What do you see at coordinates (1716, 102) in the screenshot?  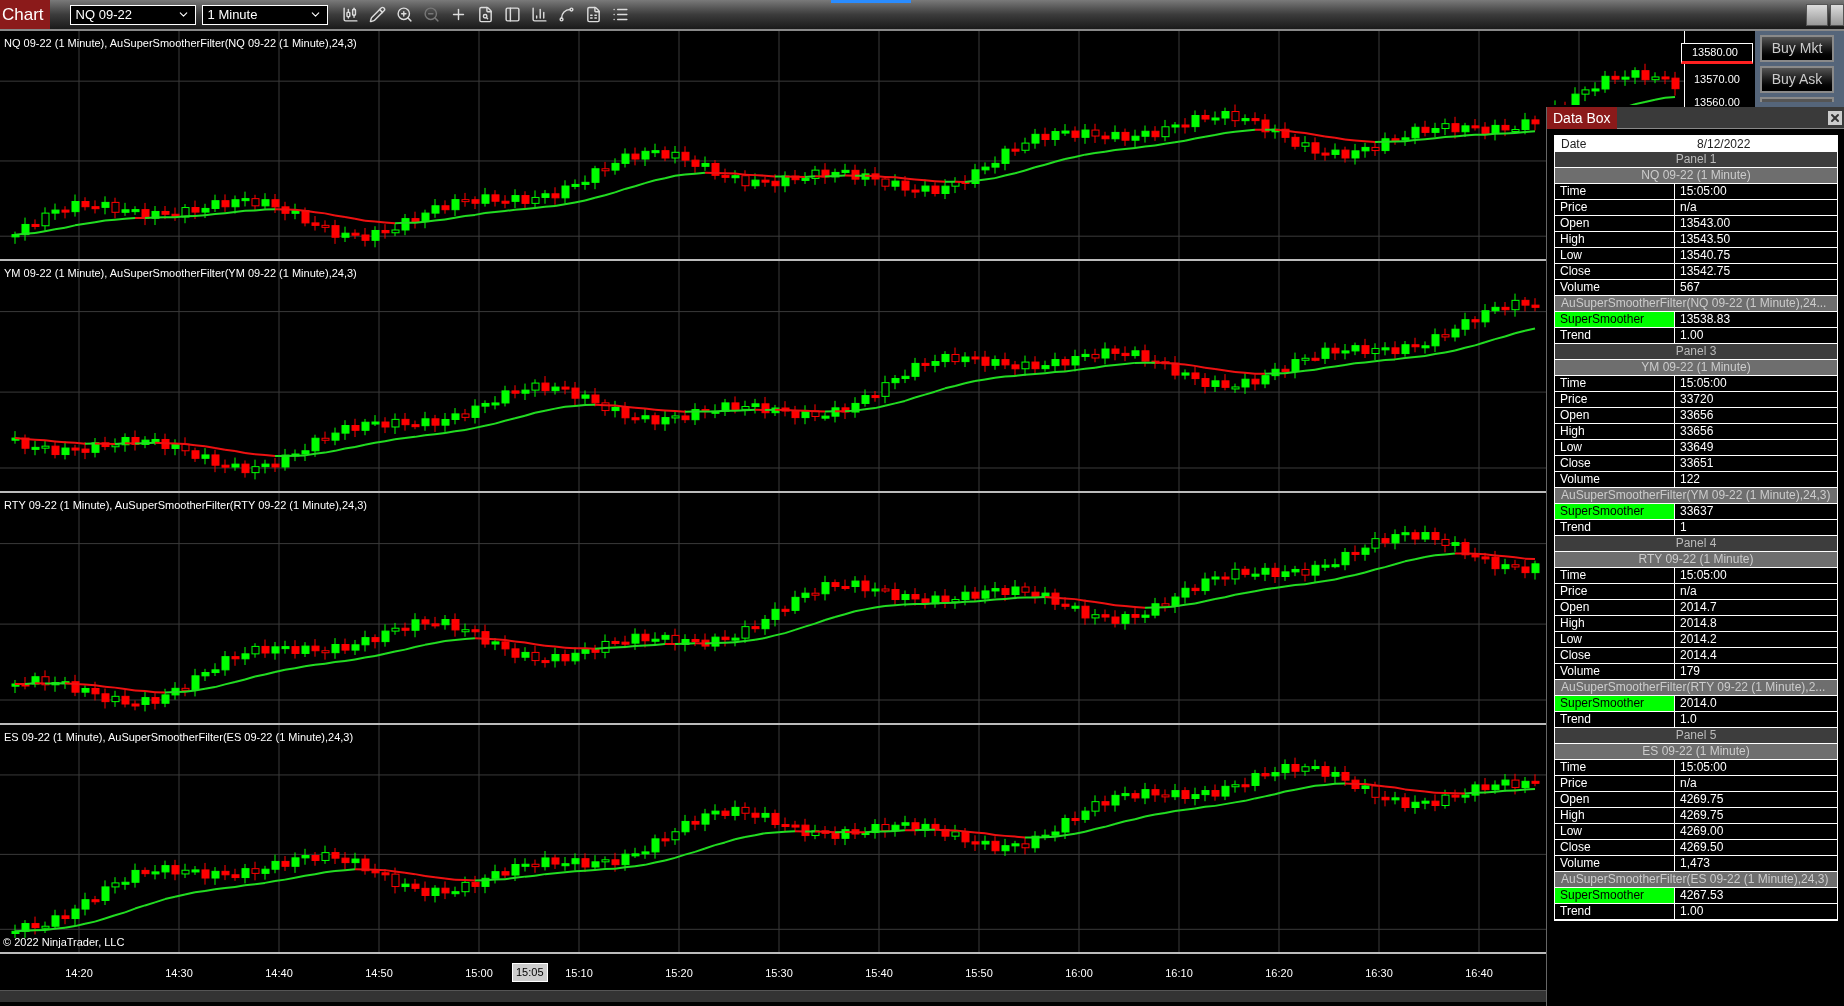 I see `price-axis-label: 13560.00` at bounding box center [1716, 102].